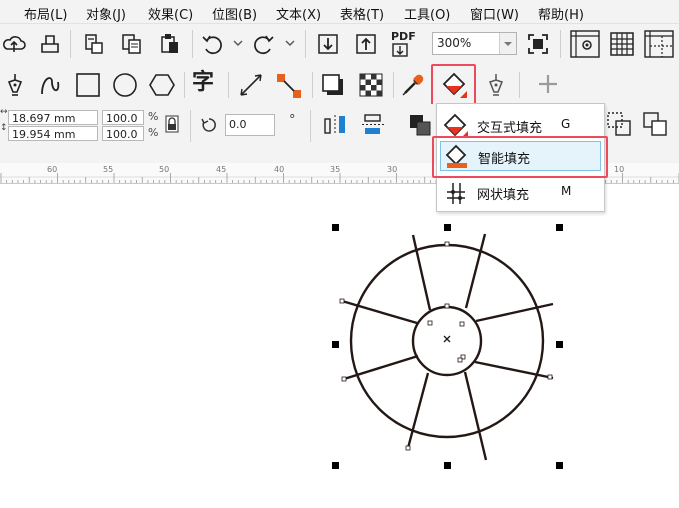 Image resolution: width=679 pixels, height=508 pixels. What do you see at coordinates (404, 44) in the screenshot?
I see `export-pdf-icon: PDF` at bounding box center [404, 44].